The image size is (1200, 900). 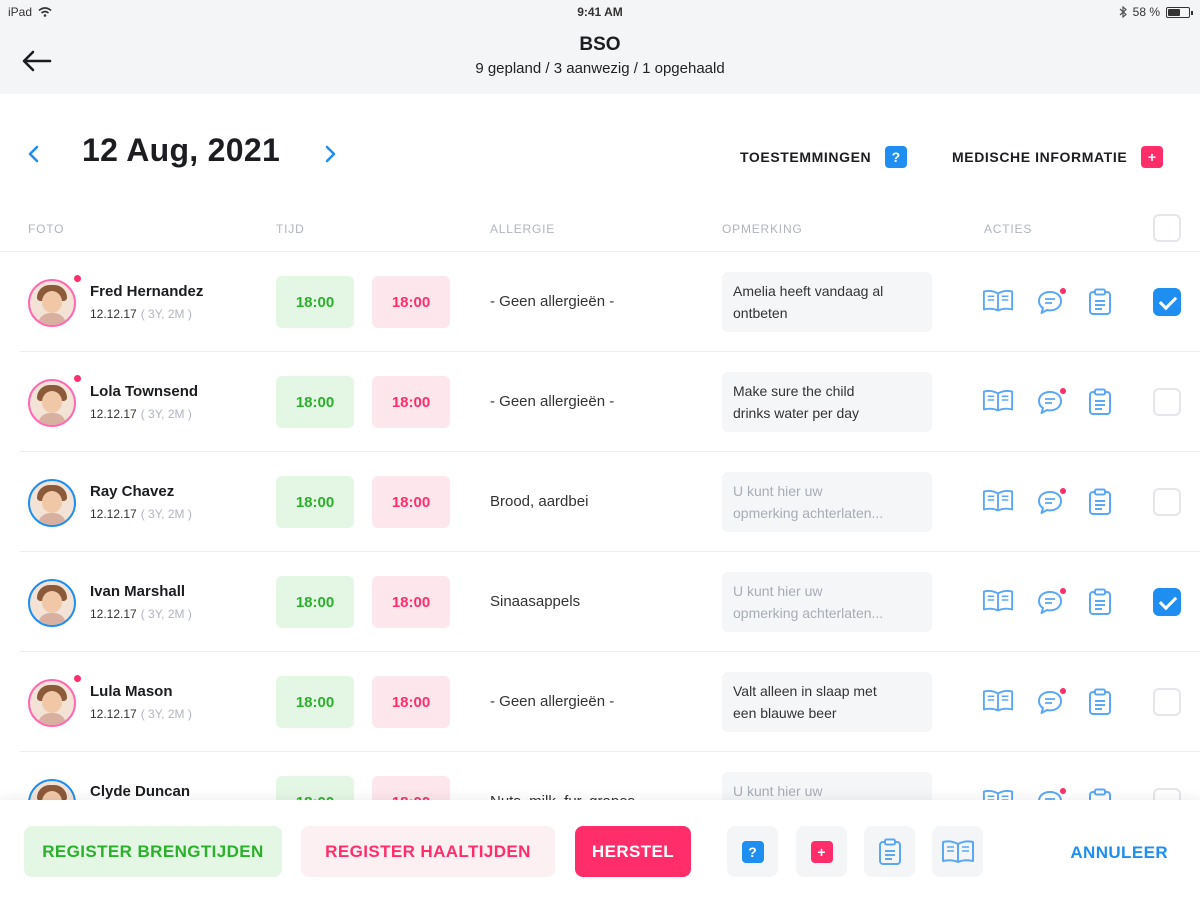 What do you see at coordinates (821, 851) in the screenshot?
I see `medical-filter-button: +` at bounding box center [821, 851].